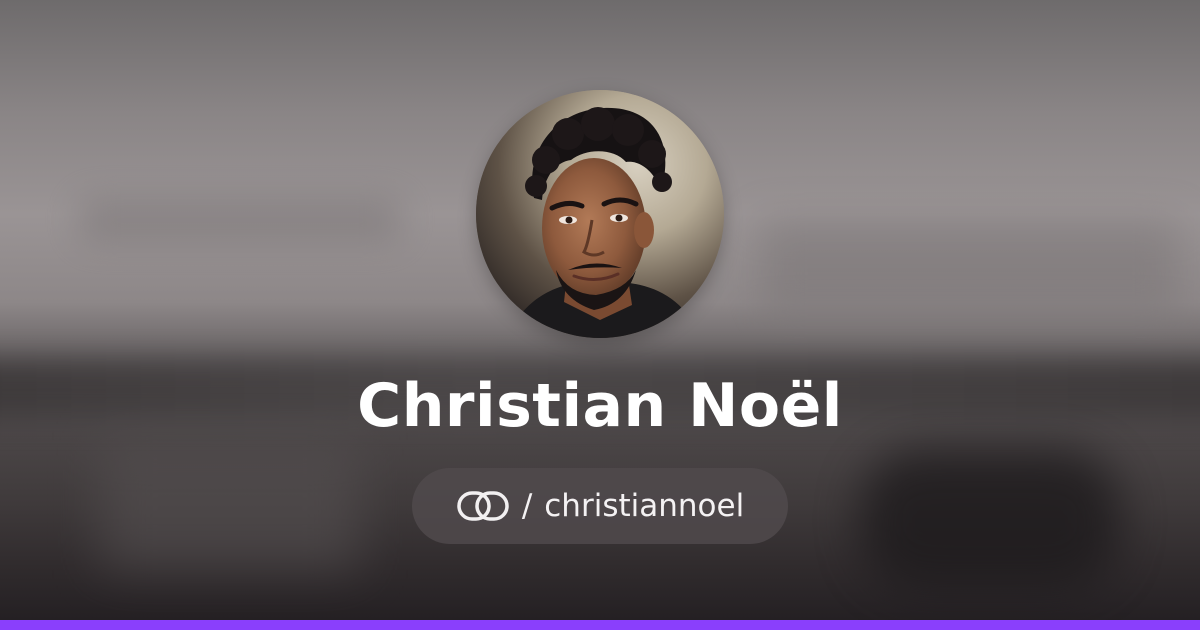 The image size is (1200, 630). Describe the element at coordinates (600, 406) in the screenshot. I see `profile-name: Christian Noël` at that location.